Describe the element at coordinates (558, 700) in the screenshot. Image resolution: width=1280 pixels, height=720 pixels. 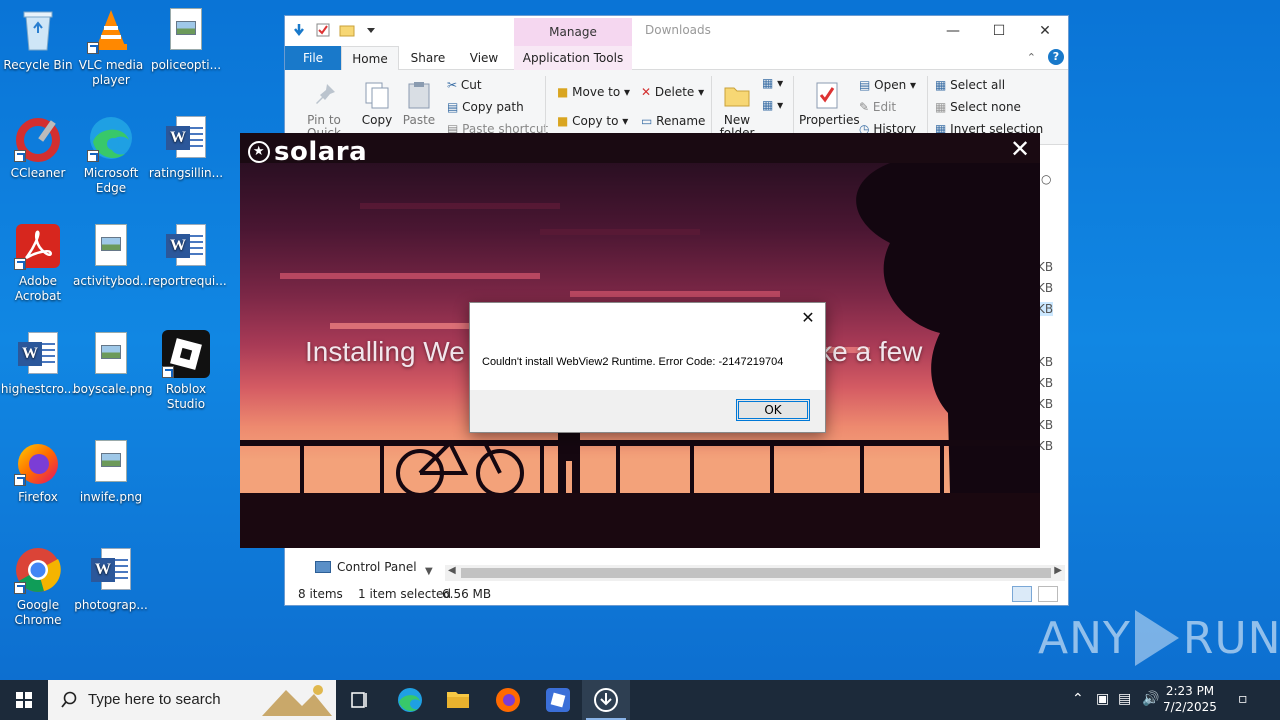
I see `taskbar-roblox-studio` at that location.